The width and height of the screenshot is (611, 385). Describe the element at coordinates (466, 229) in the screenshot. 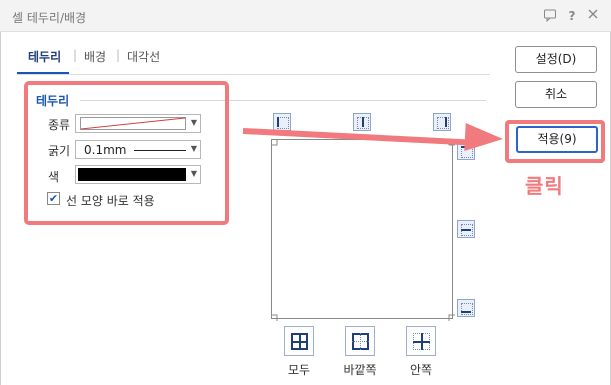

I see `inner-horizontal-border-icon` at that location.